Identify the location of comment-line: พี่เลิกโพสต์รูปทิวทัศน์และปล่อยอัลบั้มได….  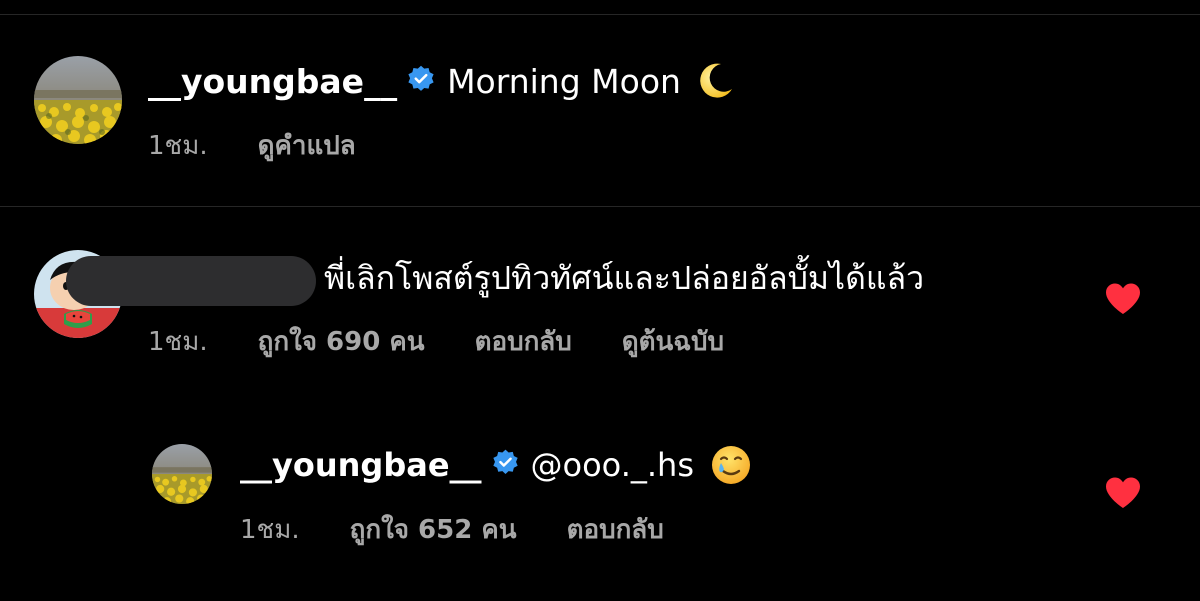
(624, 278).